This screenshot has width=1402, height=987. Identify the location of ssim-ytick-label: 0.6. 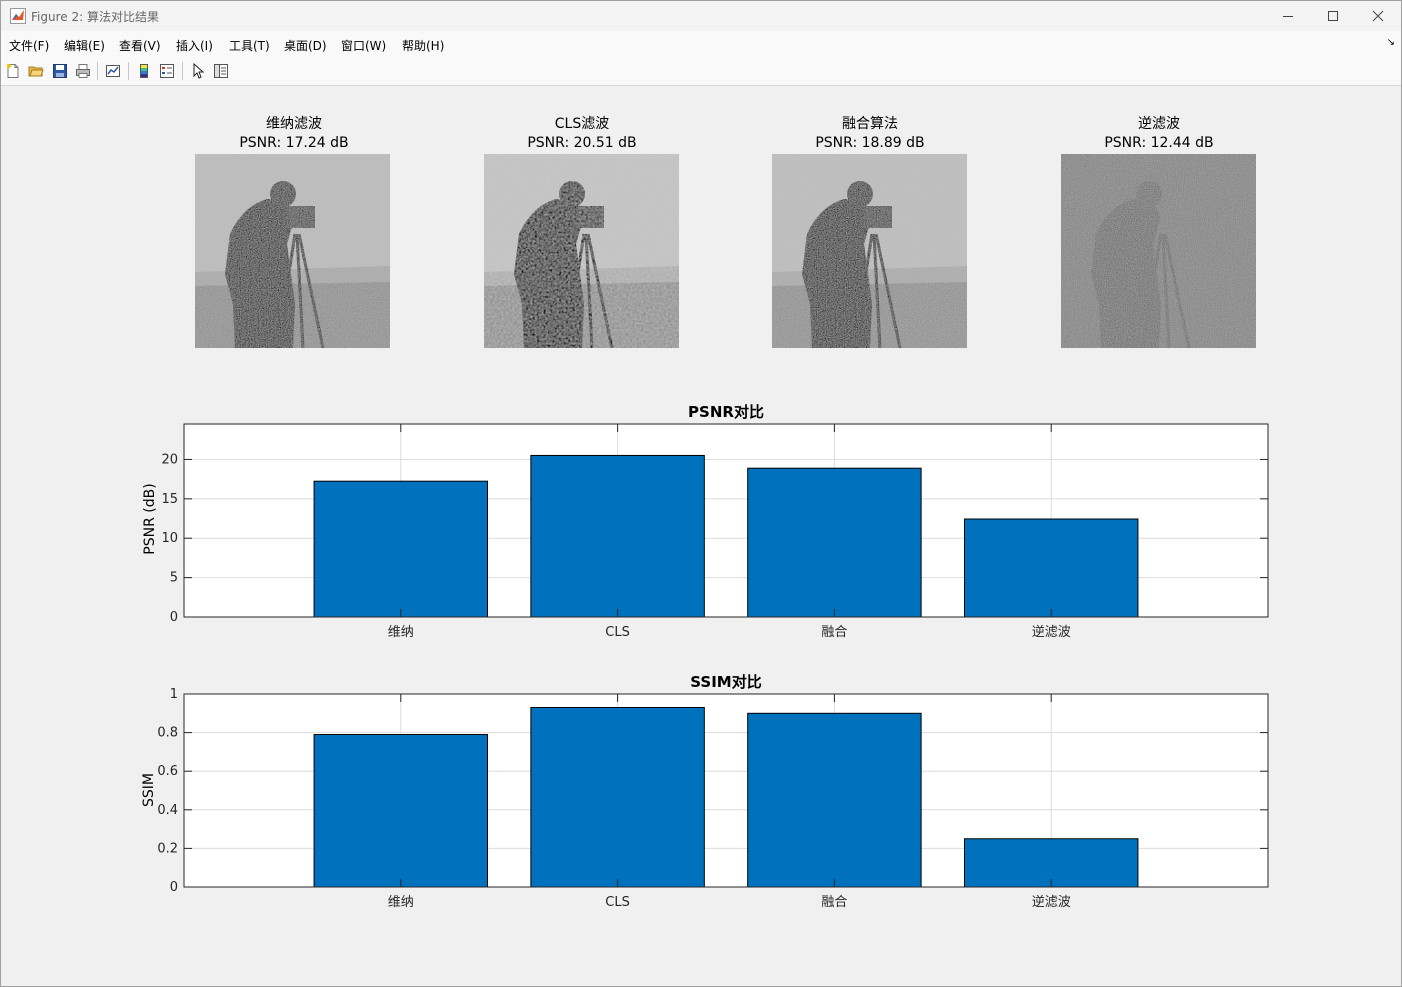
(167, 771).